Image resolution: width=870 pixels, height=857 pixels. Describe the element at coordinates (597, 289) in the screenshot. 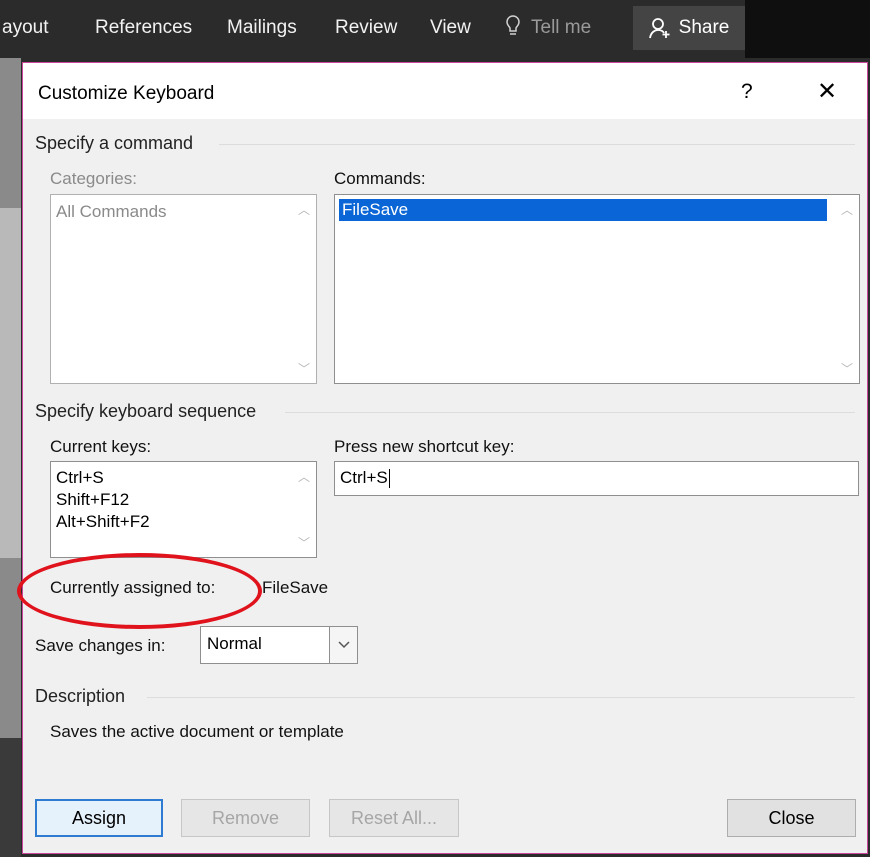

I see `commands-listbox: FileSave ︿ ﹀` at that location.